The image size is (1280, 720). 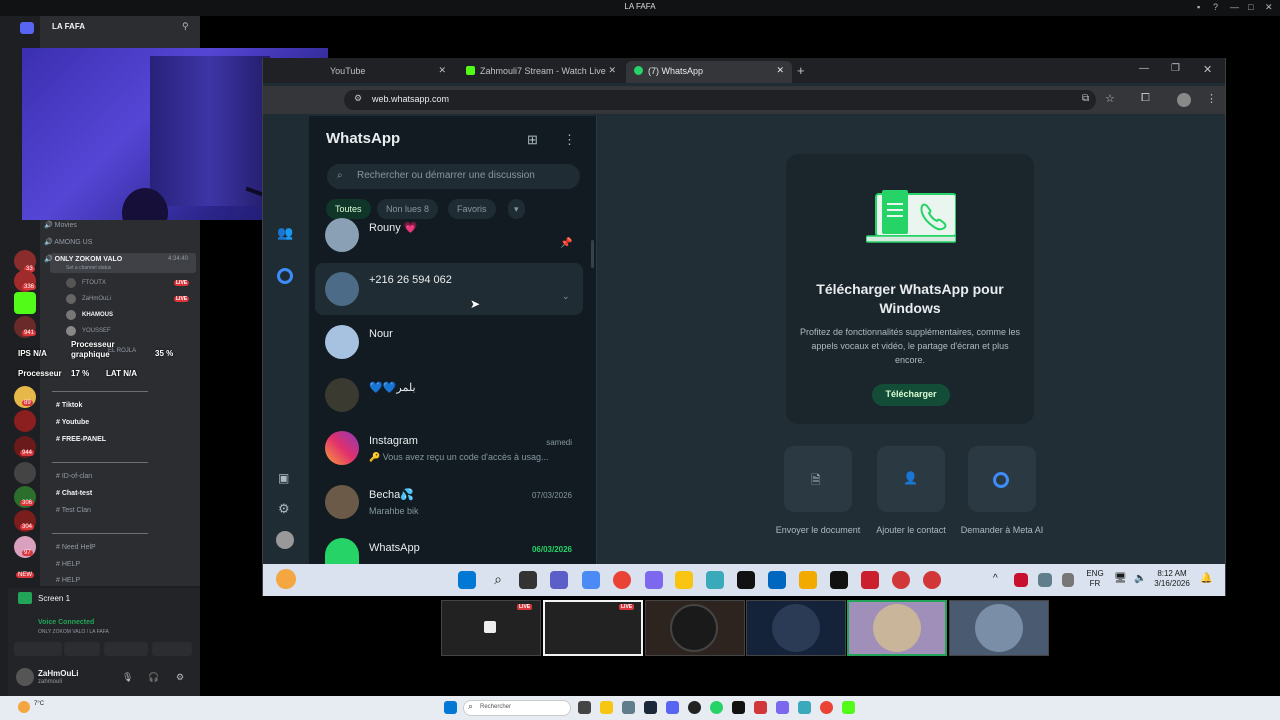 What do you see at coordinates (68, 242) in the screenshot?
I see `voice-channel: 🔊 AMONG US` at bounding box center [68, 242].